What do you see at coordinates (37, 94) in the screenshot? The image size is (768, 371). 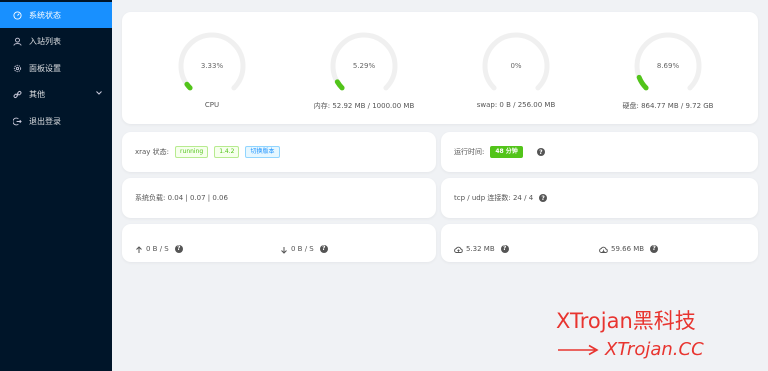 I see `sidebar-item-label: 其他` at bounding box center [37, 94].